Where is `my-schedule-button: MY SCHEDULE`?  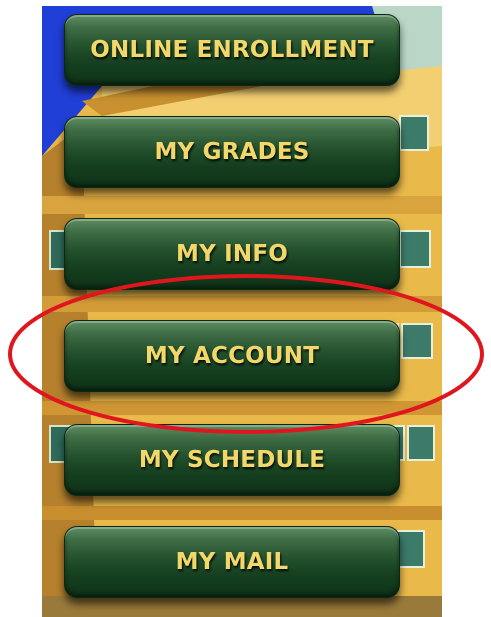 my-schedule-button: MY SCHEDULE is located at coordinates (232, 460).